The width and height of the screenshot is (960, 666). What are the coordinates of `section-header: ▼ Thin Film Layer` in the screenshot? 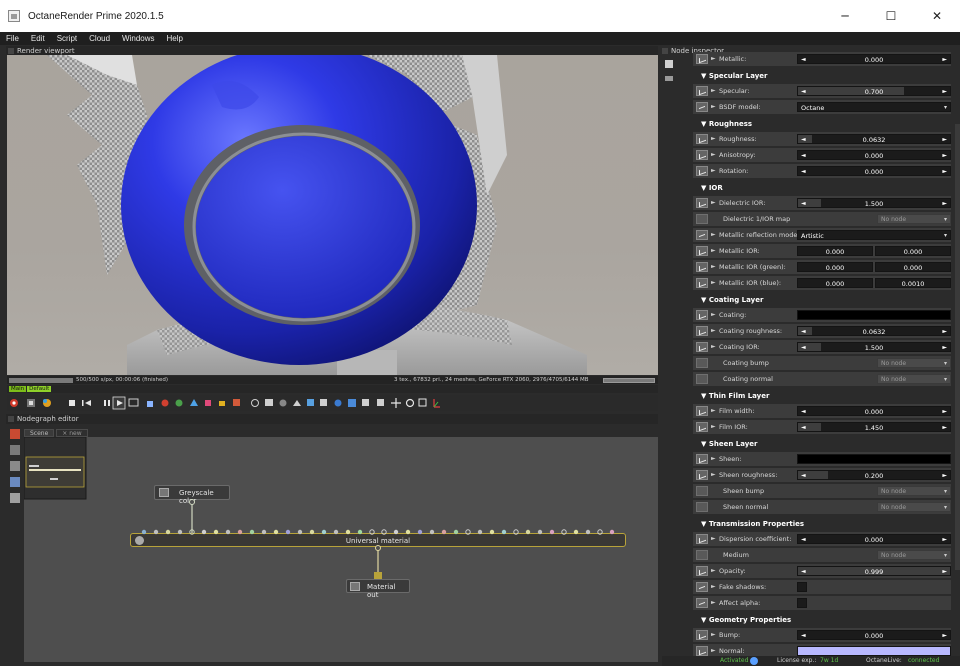 It's located at (822, 396).